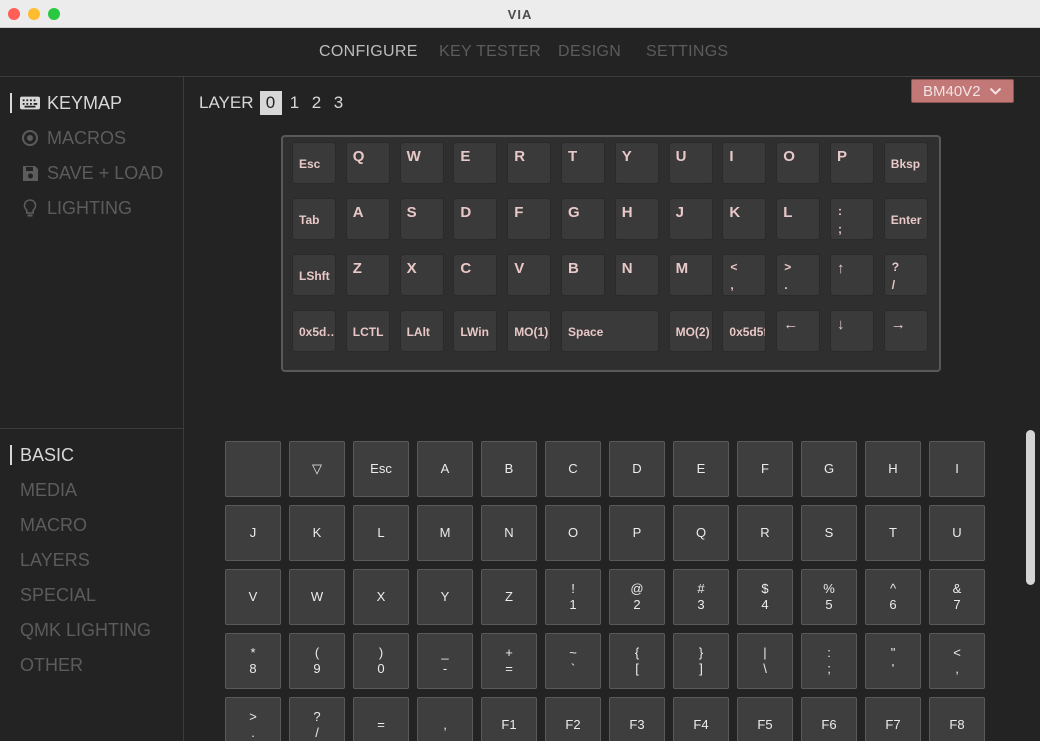  Describe the element at coordinates (421, 275) in the screenshot. I see `key-x: X` at that location.